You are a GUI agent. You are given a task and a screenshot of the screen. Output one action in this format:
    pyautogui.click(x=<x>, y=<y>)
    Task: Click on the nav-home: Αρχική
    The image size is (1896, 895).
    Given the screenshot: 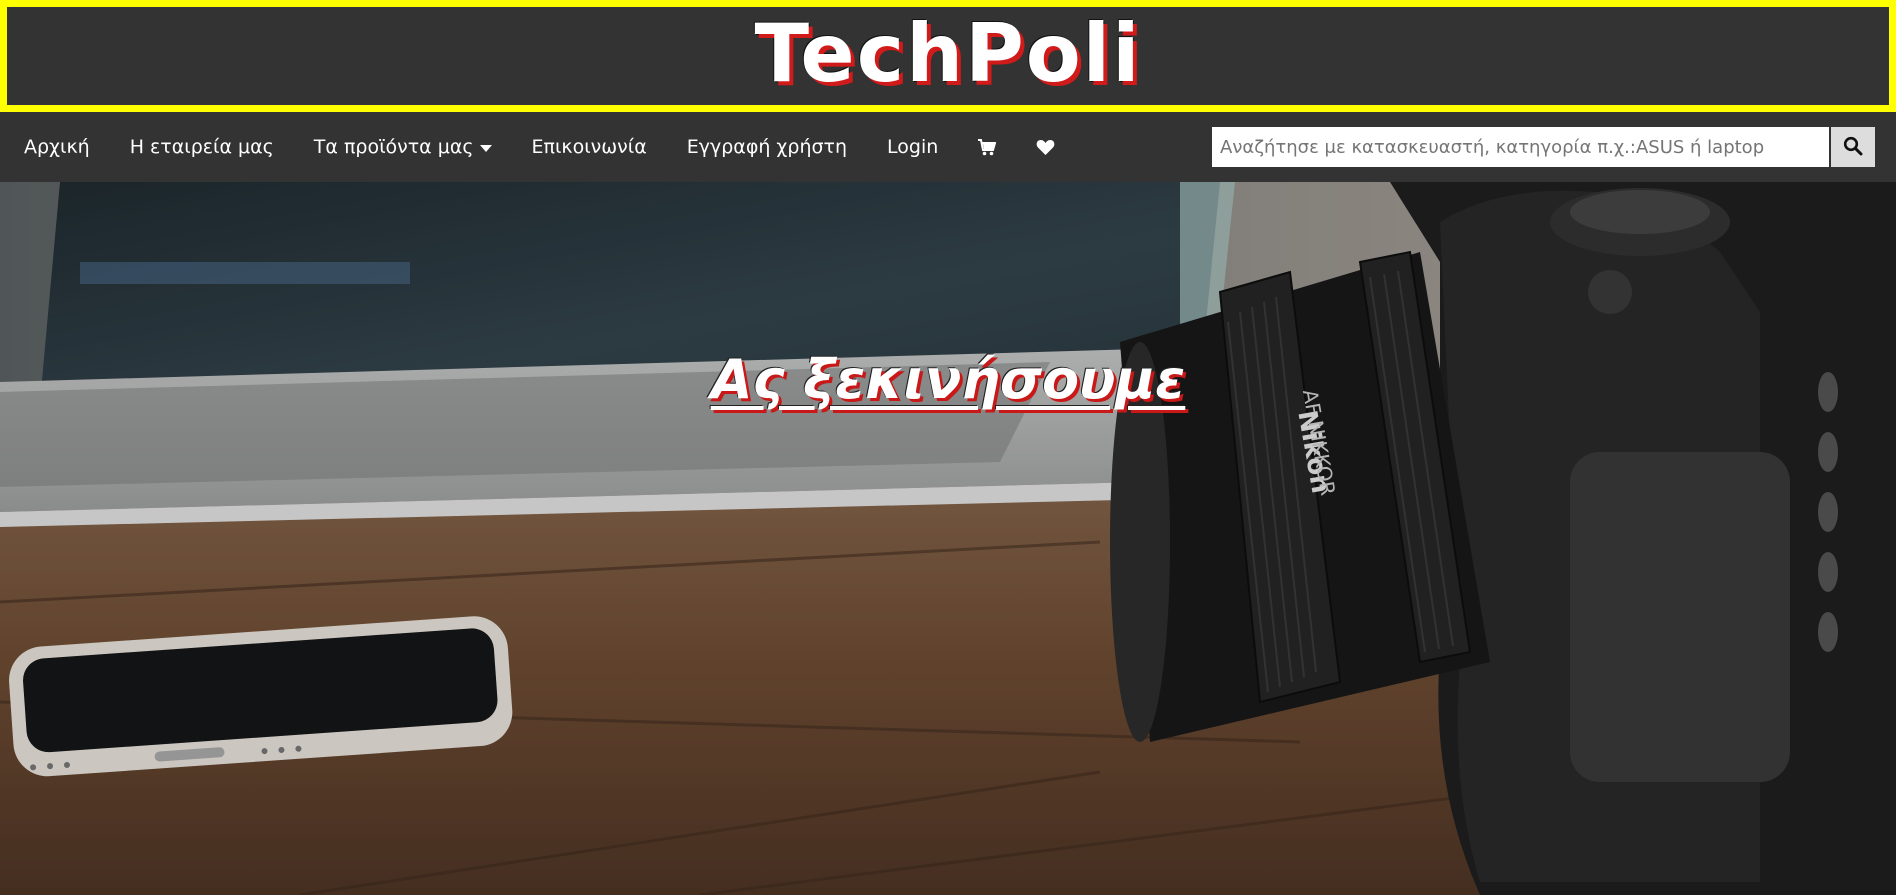 What is the action you would take?
    pyautogui.click(x=55, y=147)
    